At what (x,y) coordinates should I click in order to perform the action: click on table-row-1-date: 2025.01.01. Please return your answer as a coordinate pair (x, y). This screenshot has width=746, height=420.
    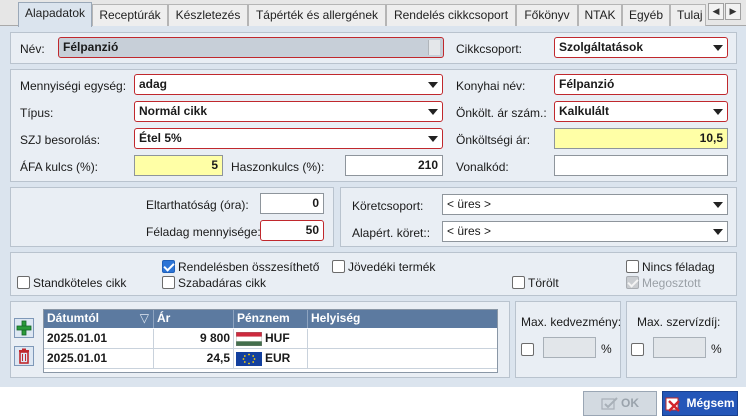
    Looking at the image, I should click on (99, 339).